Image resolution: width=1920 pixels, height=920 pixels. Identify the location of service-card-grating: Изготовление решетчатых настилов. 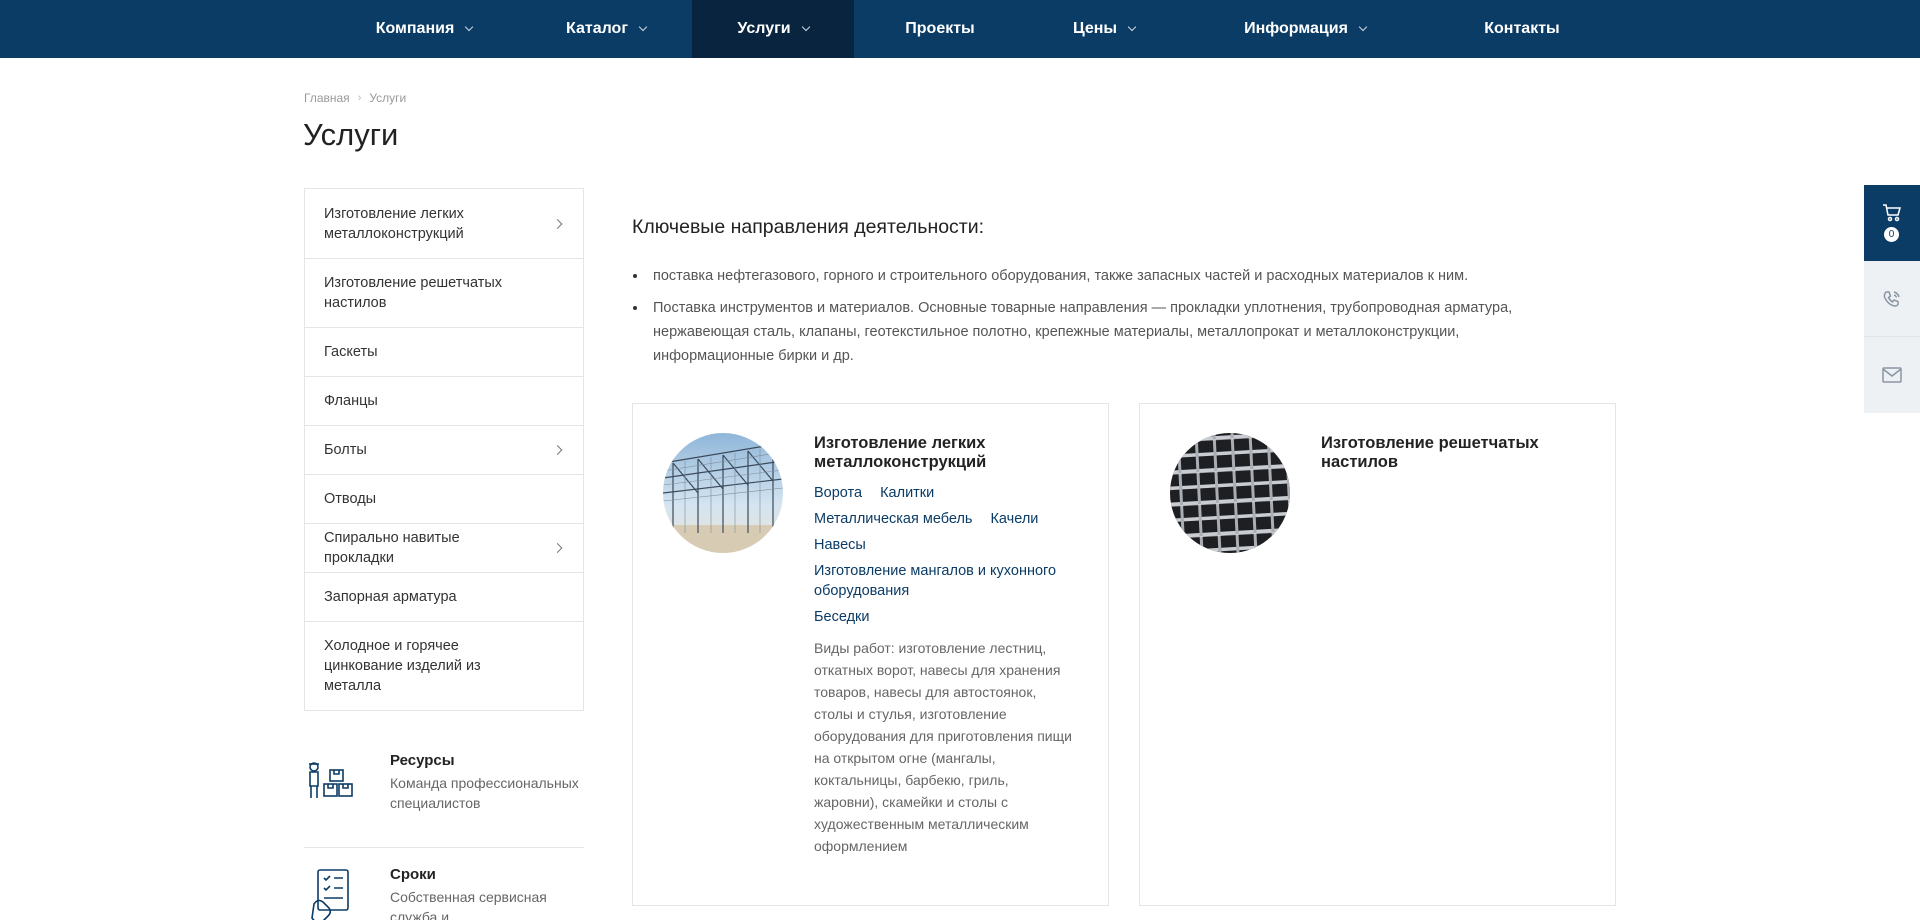
(1377, 654).